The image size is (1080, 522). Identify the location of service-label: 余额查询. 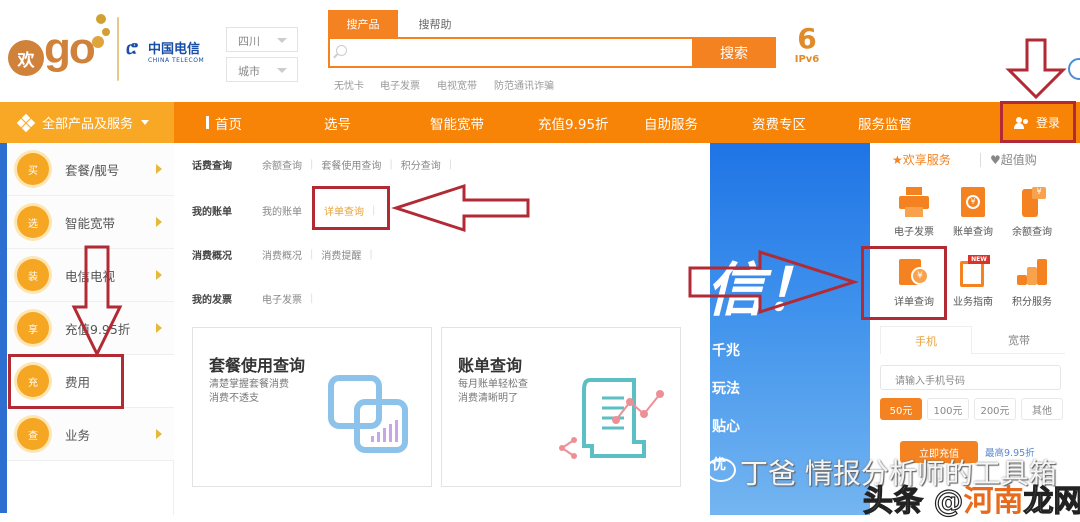
(1032, 232).